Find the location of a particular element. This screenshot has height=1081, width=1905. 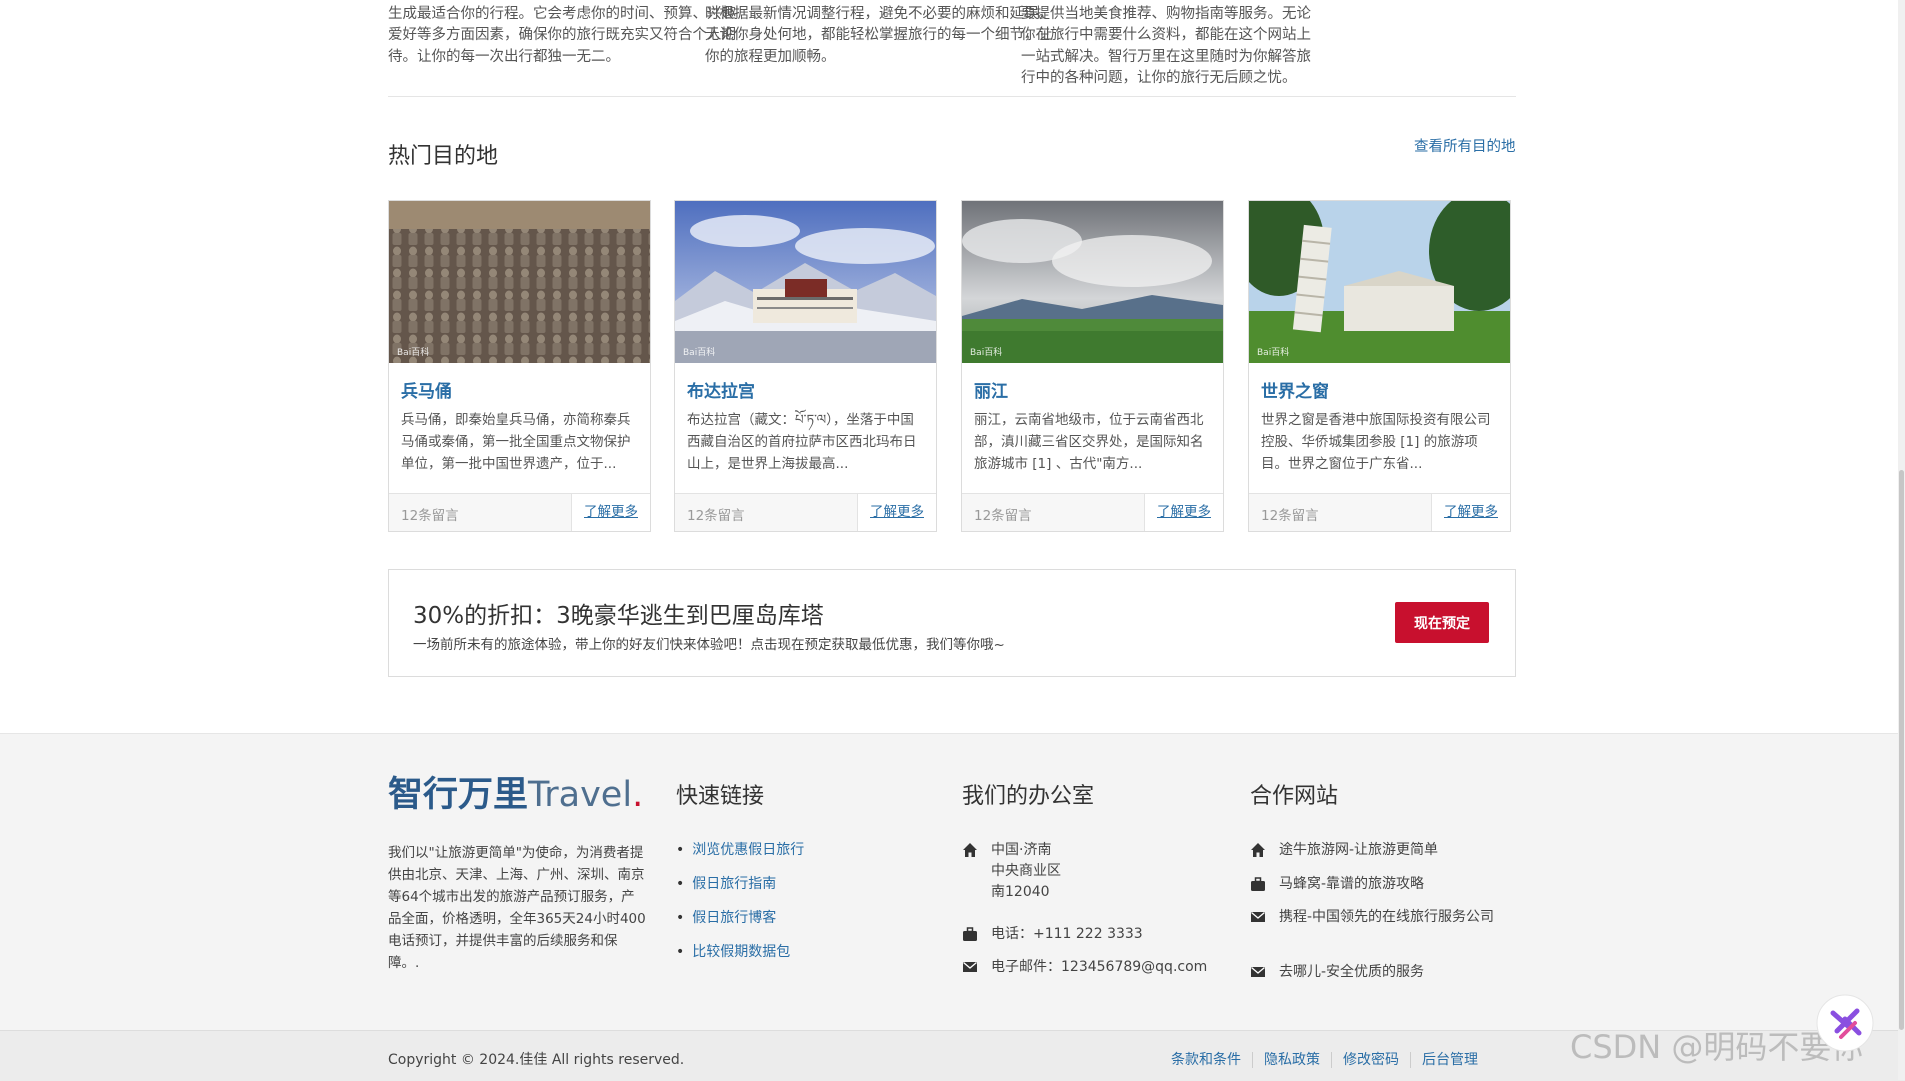

section-title-destinations: 热门目的地 is located at coordinates (443, 156).